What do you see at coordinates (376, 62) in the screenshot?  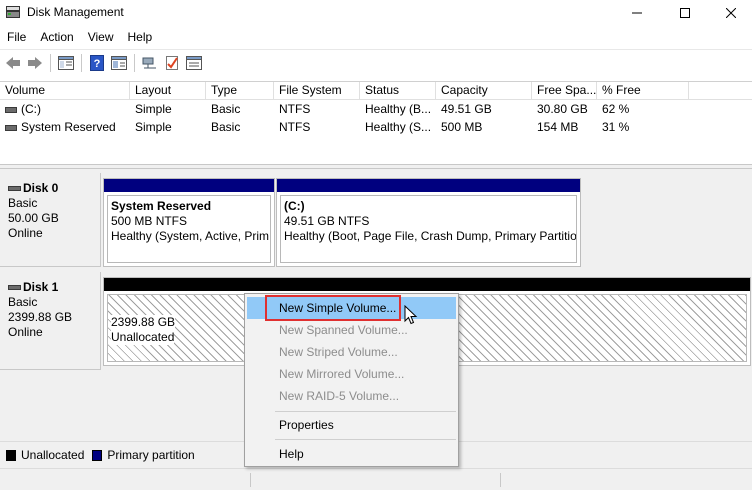 I see `toolbar: ?` at bounding box center [376, 62].